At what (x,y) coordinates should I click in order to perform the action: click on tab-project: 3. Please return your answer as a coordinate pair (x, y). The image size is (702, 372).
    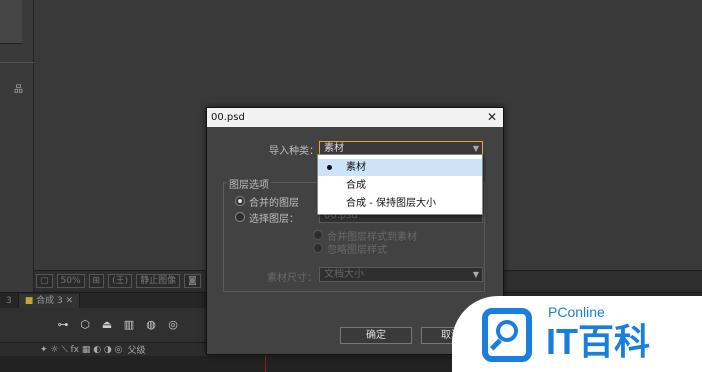
    Looking at the image, I should click on (9, 300).